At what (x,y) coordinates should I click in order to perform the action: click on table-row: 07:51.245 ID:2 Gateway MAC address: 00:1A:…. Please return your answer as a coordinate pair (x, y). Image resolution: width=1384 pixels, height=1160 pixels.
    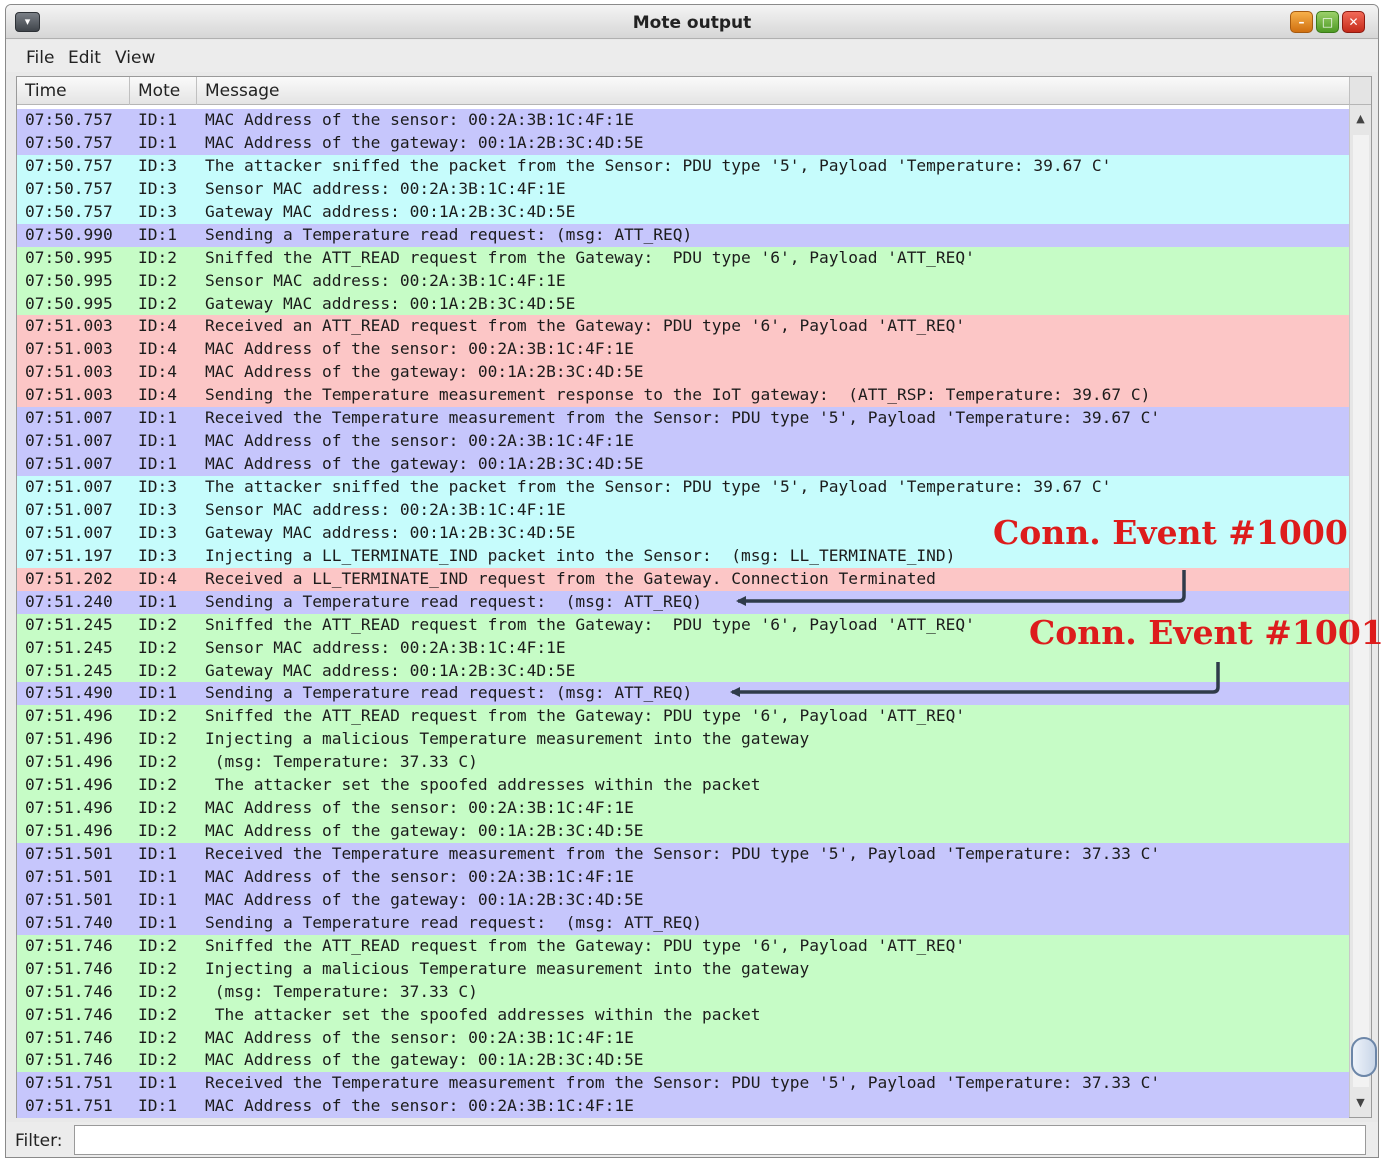
    Looking at the image, I should click on (683, 671).